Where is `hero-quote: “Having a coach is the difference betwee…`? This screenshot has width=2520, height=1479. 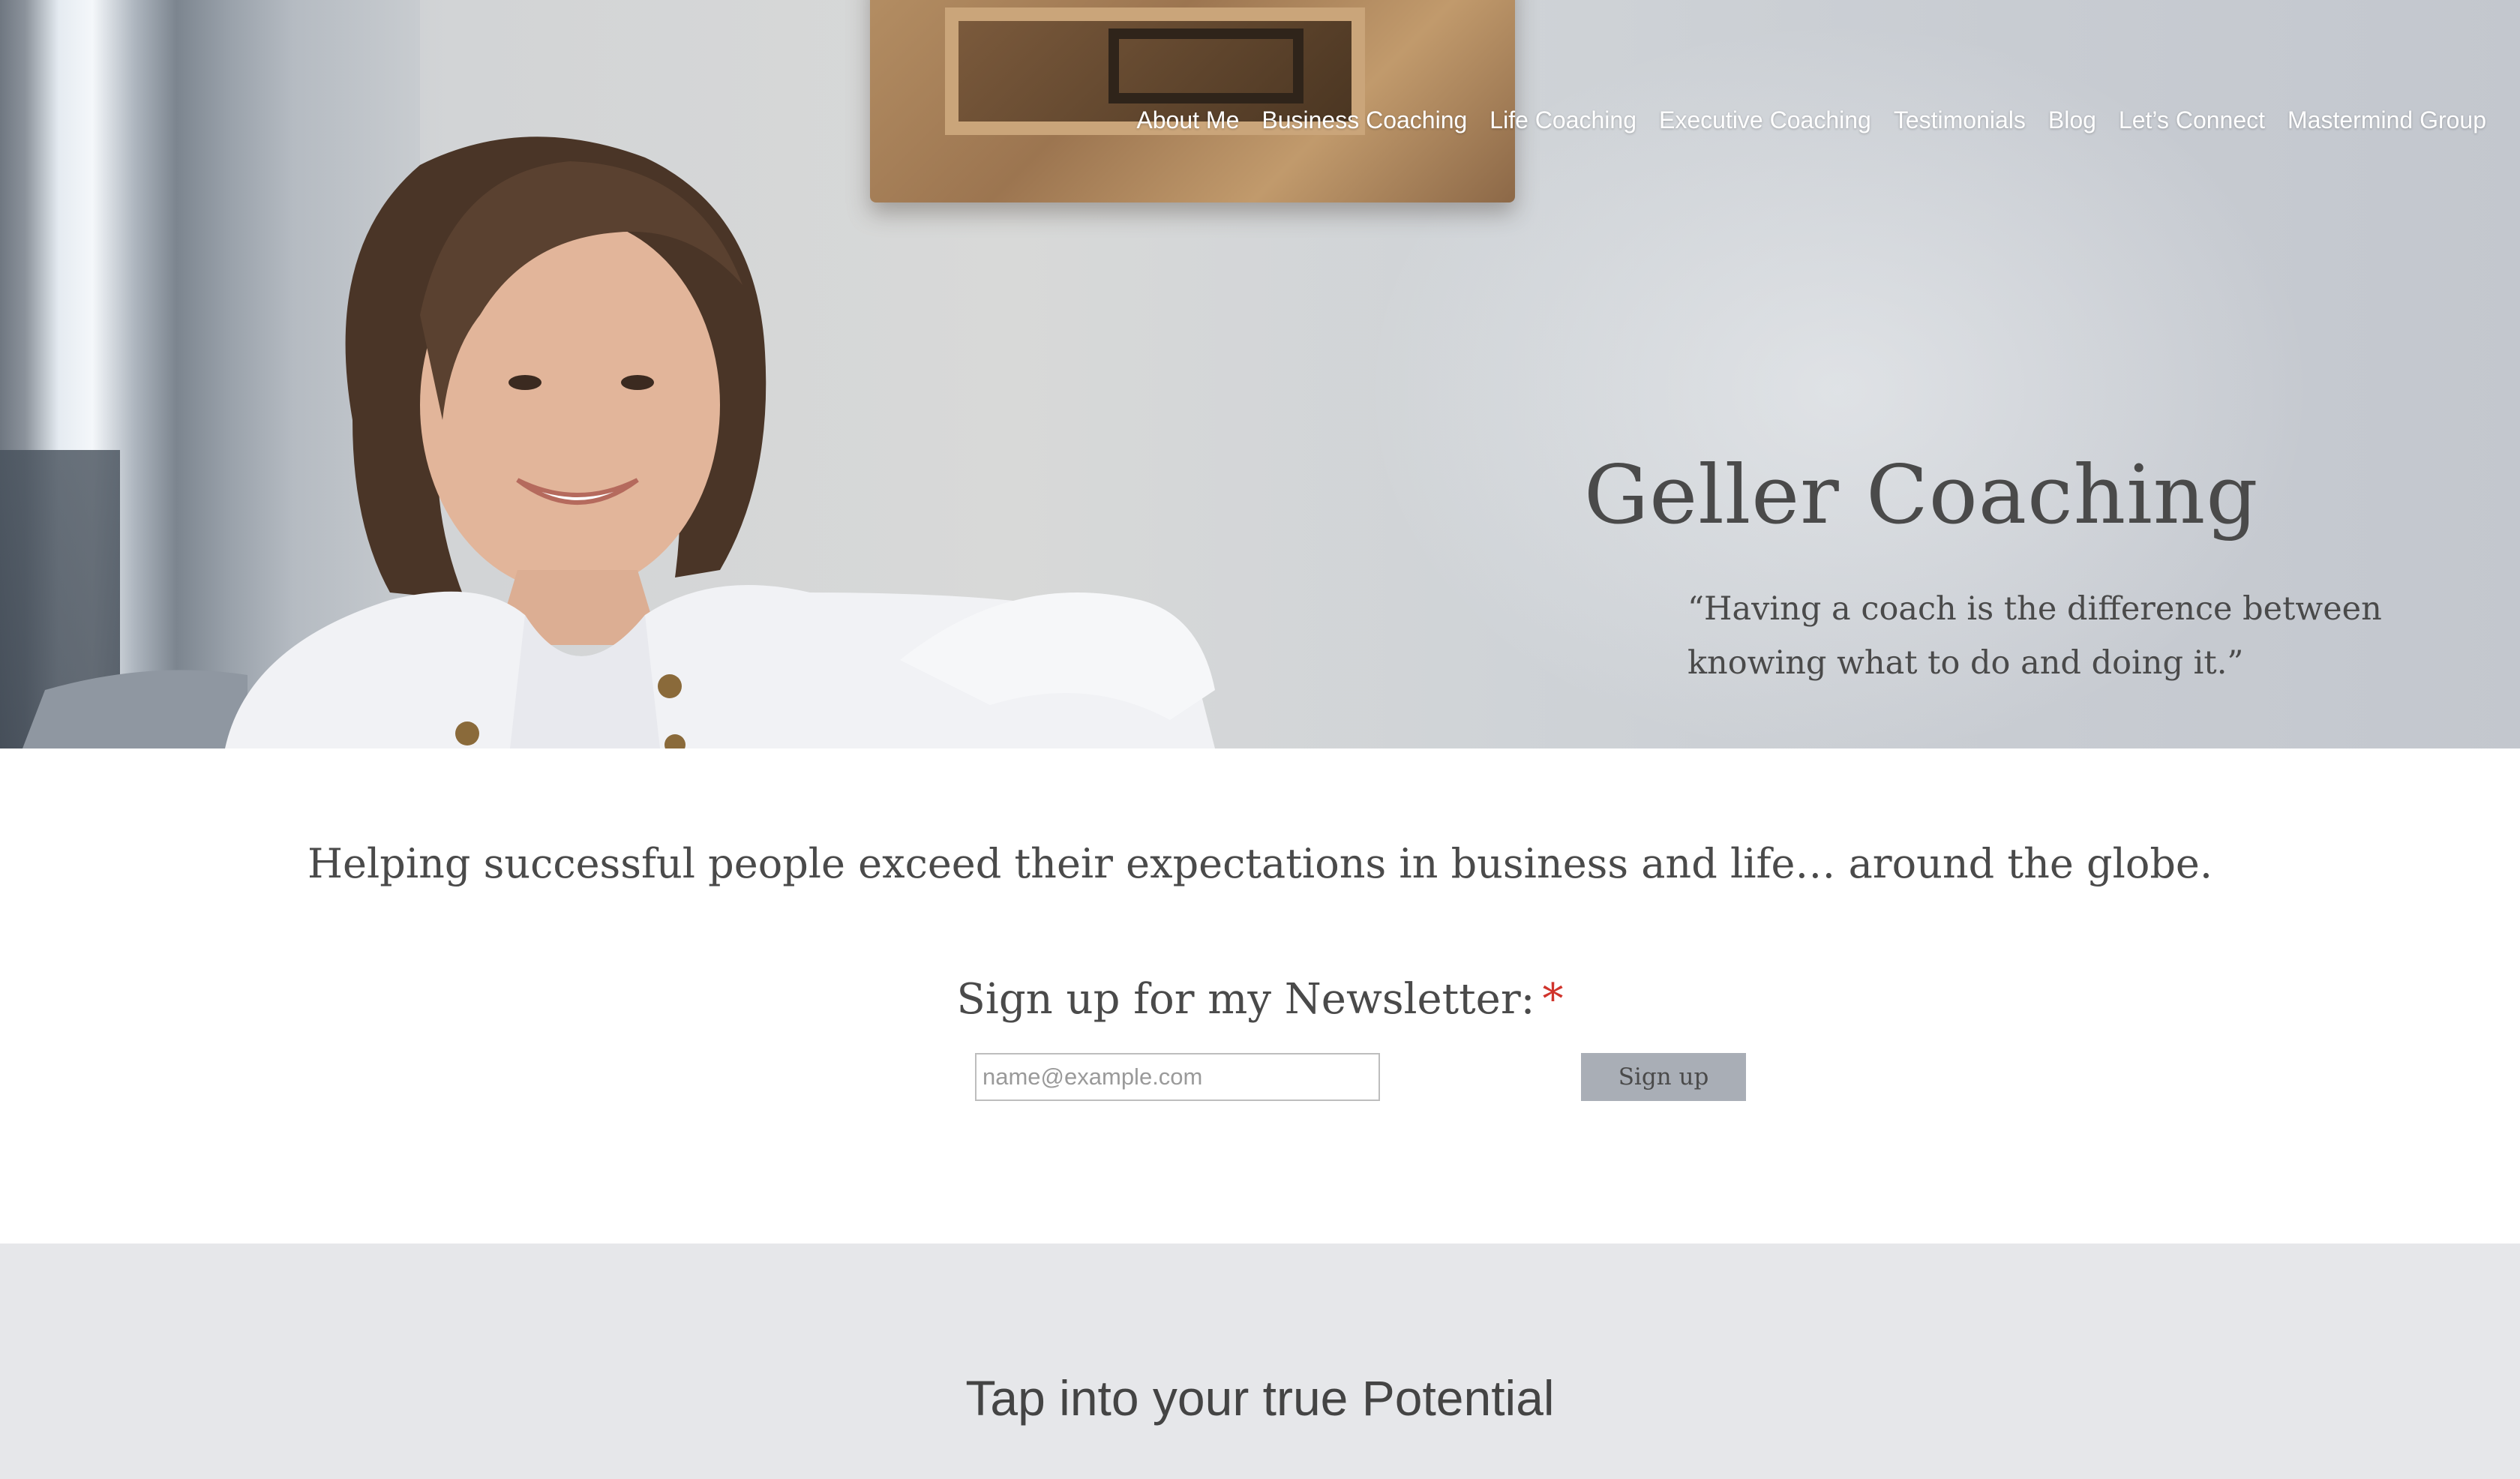
hero-quote: “Having a coach is the difference betwee… is located at coordinates (2035, 636).